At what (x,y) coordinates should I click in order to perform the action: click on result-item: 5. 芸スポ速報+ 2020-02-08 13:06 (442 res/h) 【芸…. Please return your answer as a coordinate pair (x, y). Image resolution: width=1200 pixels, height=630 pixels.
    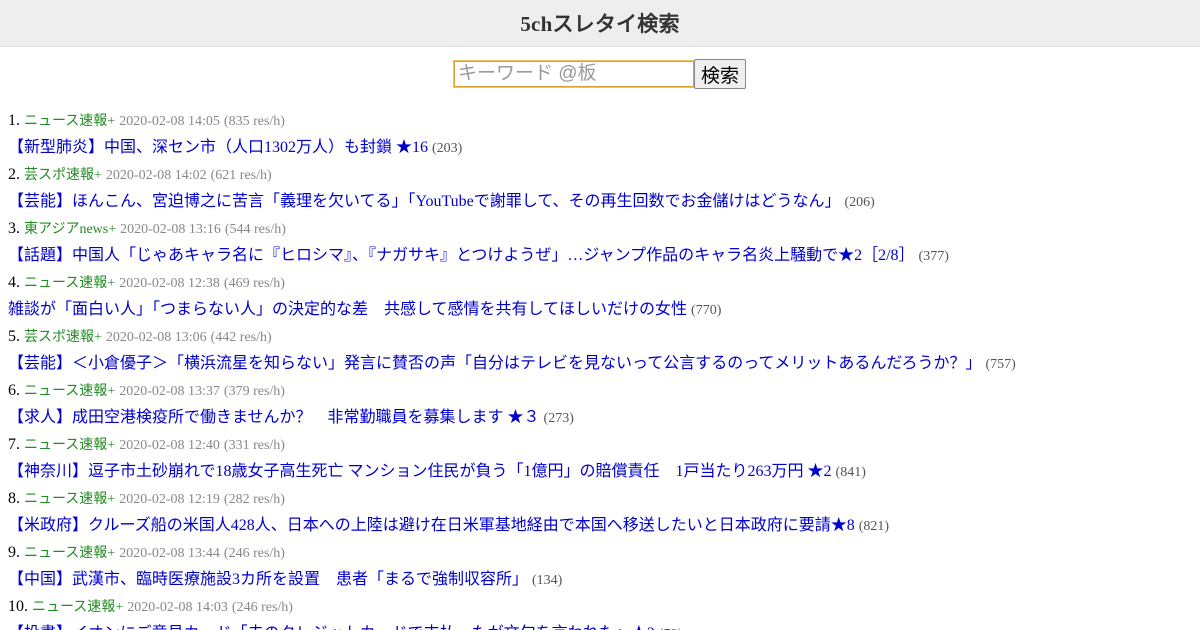
    Looking at the image, I should click on (604, 350).